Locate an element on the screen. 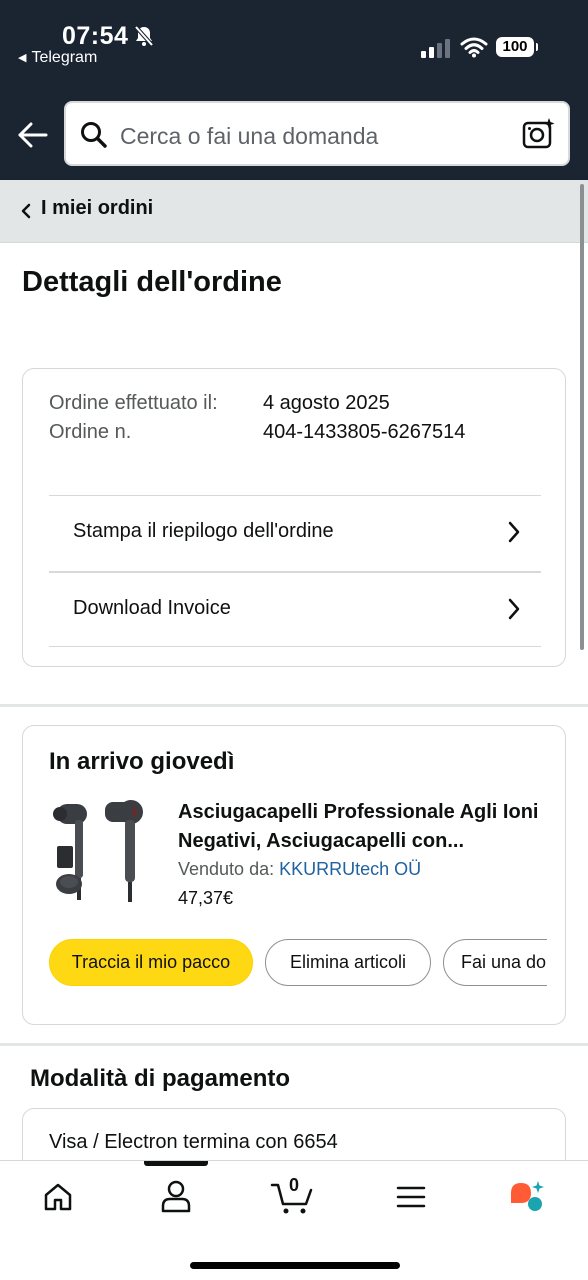 This screenshot has width=588, height=1280. product-seller: Venduto da: KKURRUtech OÜ is located at coordinates (299, 869).